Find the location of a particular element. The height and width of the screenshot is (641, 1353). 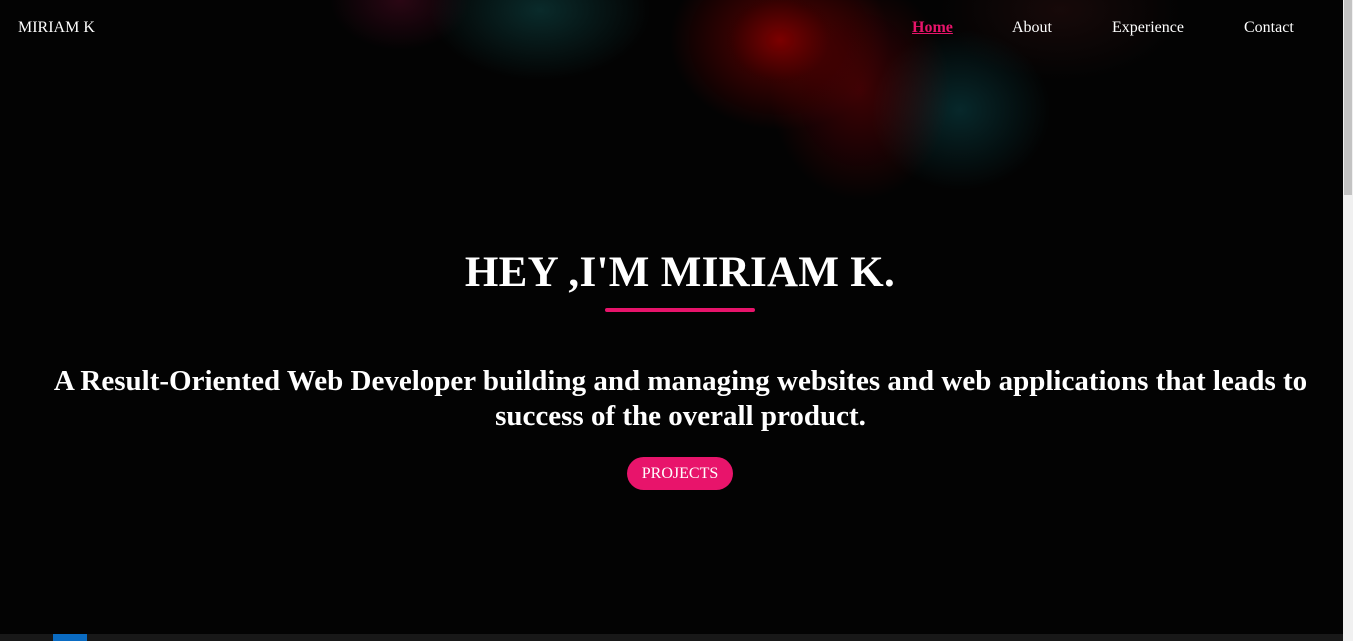

title-underline is located at coordinates (680, 310).